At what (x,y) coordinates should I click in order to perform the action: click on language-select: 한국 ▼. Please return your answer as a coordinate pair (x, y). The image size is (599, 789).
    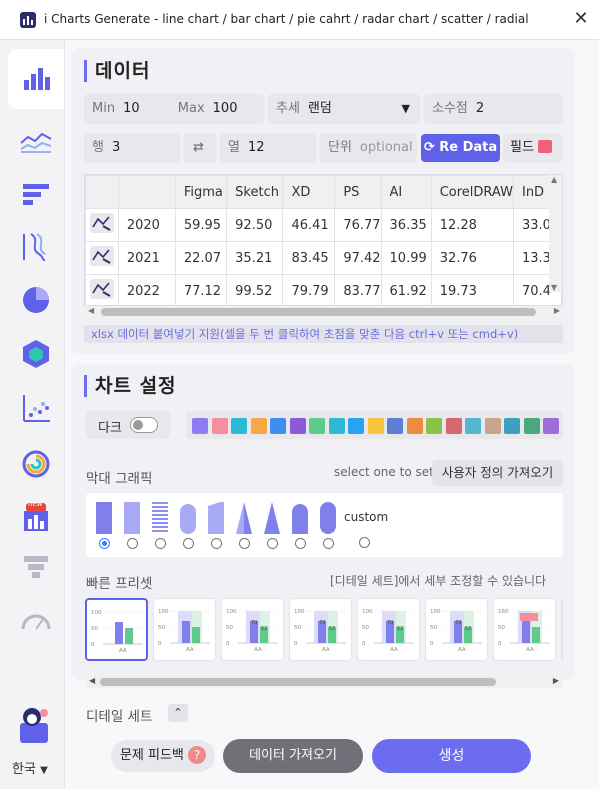
    Looking at the image, I should click on (30, 767).